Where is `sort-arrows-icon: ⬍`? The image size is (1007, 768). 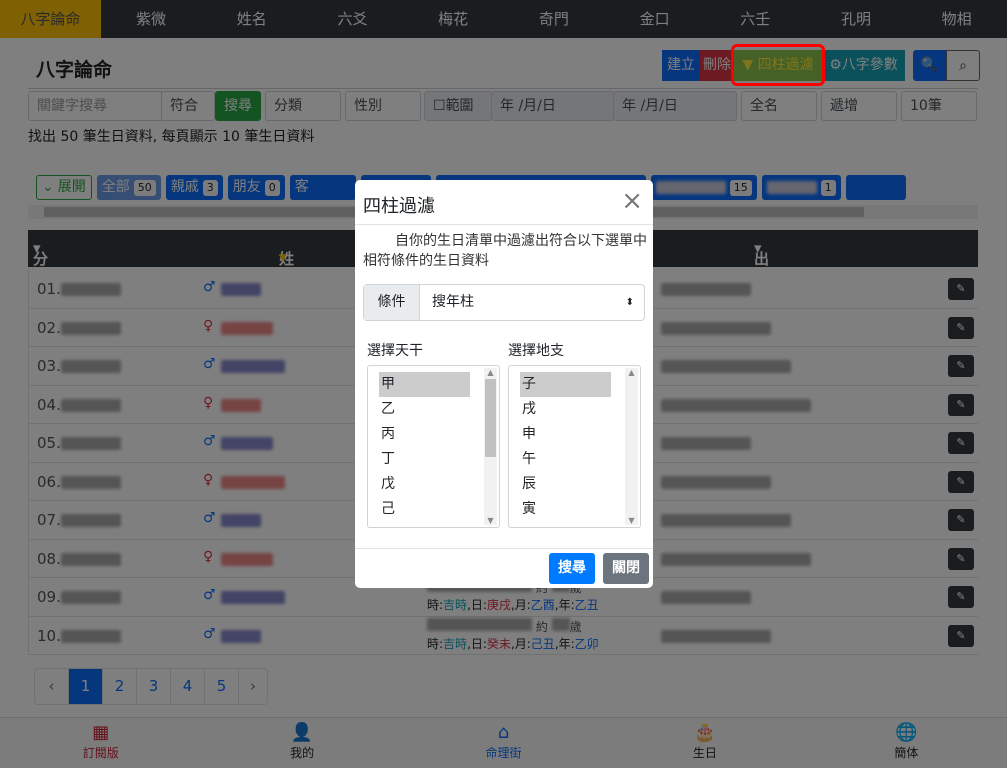 sort-arrows-icon: ⬍ is located at coordinates (629, 302).